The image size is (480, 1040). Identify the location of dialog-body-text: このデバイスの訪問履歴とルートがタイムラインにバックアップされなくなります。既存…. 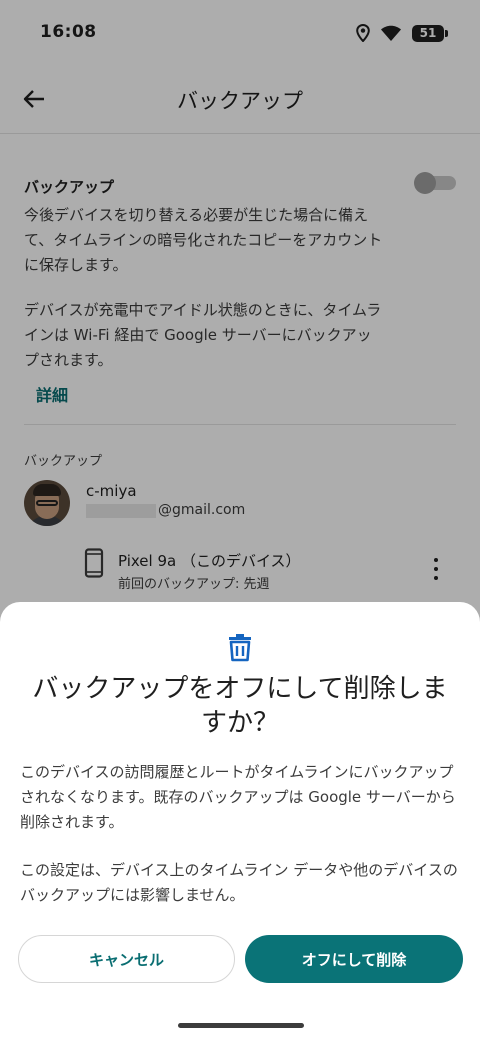
(238, 797).